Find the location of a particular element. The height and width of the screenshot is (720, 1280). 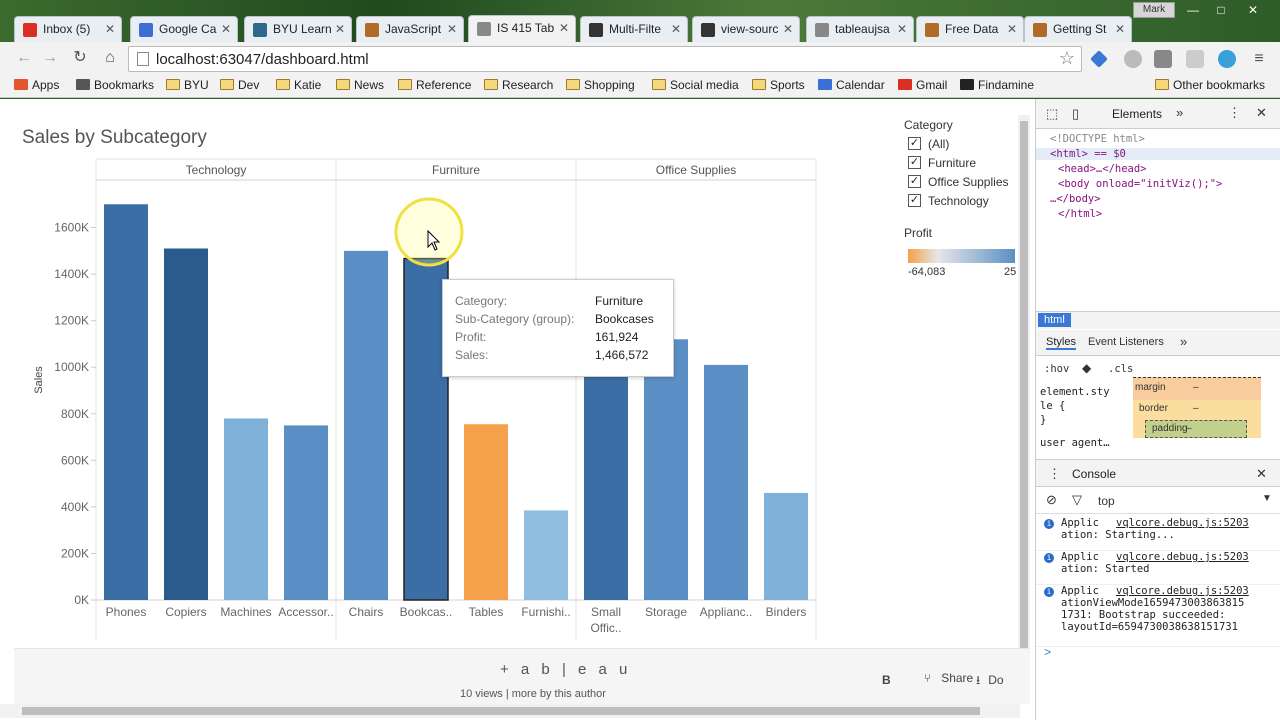

diamond-icon: ◆ is located at coordinates (1086, 368).